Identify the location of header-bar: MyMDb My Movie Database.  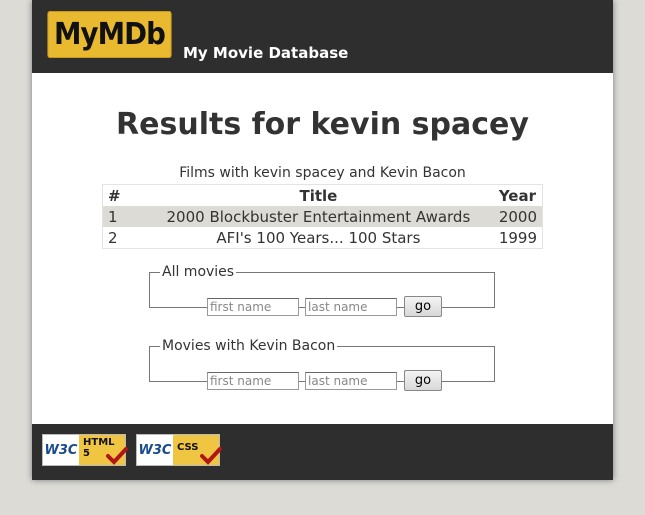
(322, 36).